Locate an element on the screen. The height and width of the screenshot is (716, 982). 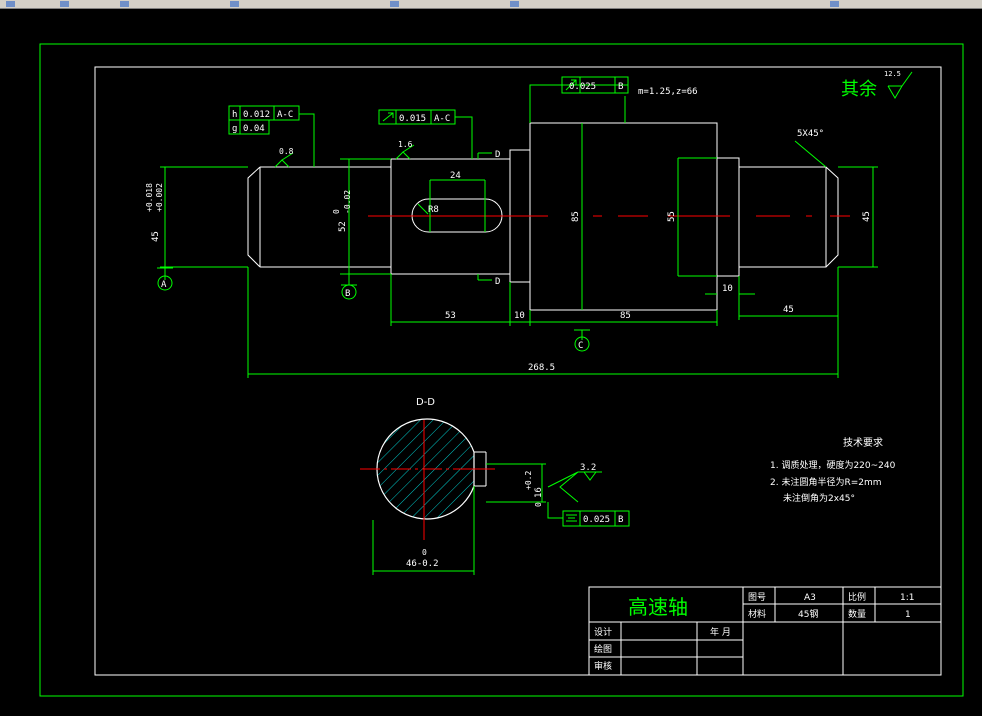
dia-hub: 55 is located at coordinates (672, 216).